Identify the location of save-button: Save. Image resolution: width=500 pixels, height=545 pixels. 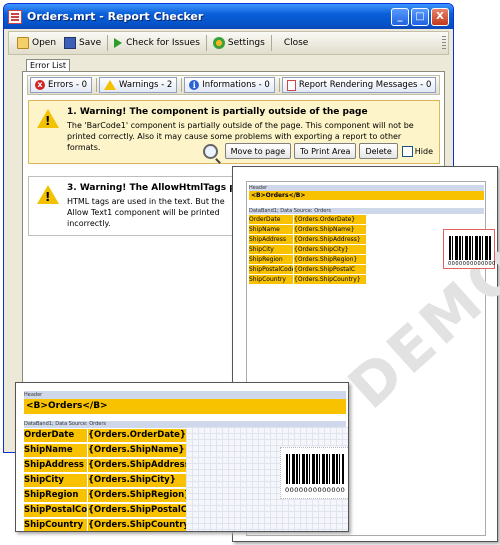
(82, 43).